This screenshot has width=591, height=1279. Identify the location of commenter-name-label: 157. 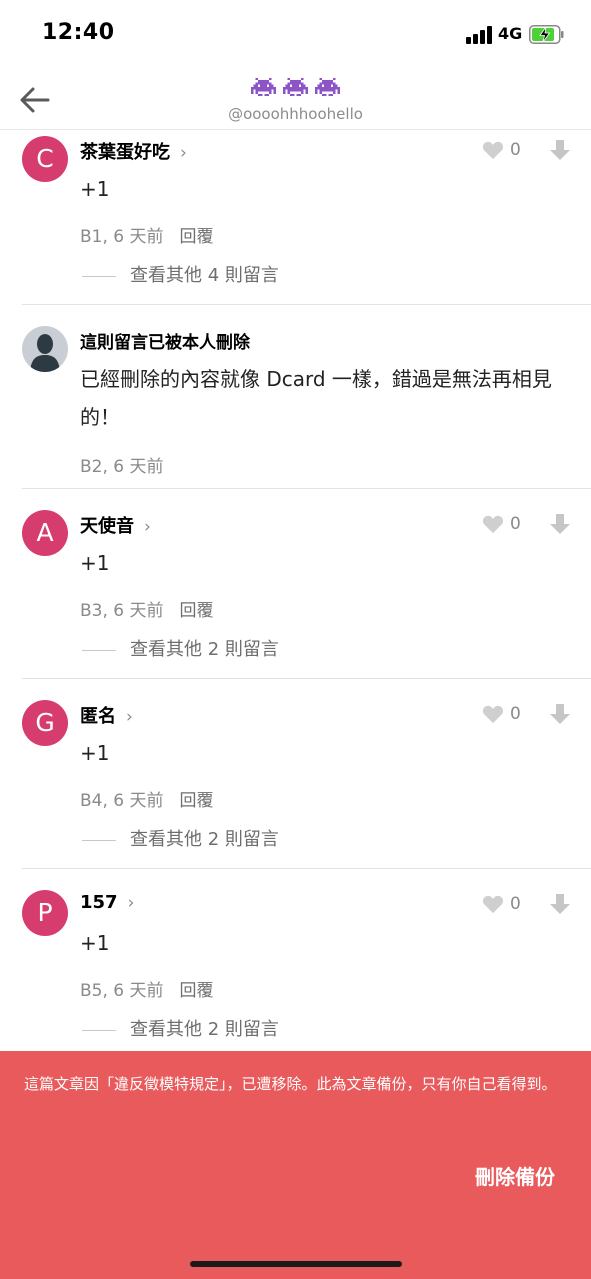
(99, 902).